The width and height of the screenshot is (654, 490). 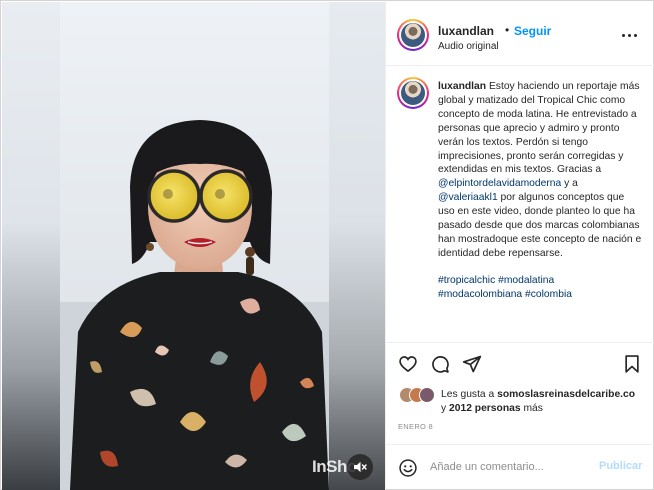 I want to click on more-options-button, so click(x=632, y=35).